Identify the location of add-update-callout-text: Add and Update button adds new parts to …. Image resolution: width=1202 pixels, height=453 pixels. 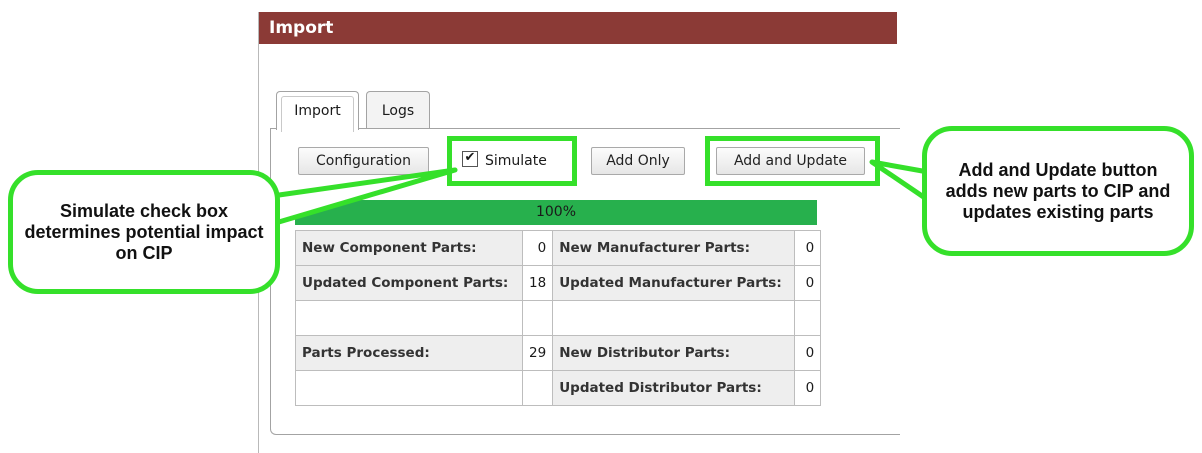
(1058, 190).